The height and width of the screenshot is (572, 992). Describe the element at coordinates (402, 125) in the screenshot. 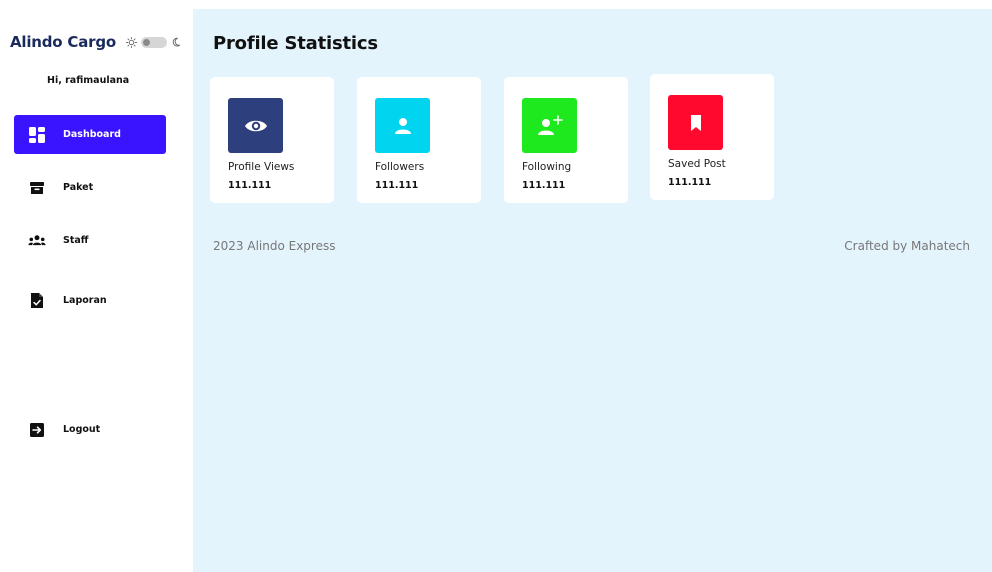

I see `user-icon` at that location.